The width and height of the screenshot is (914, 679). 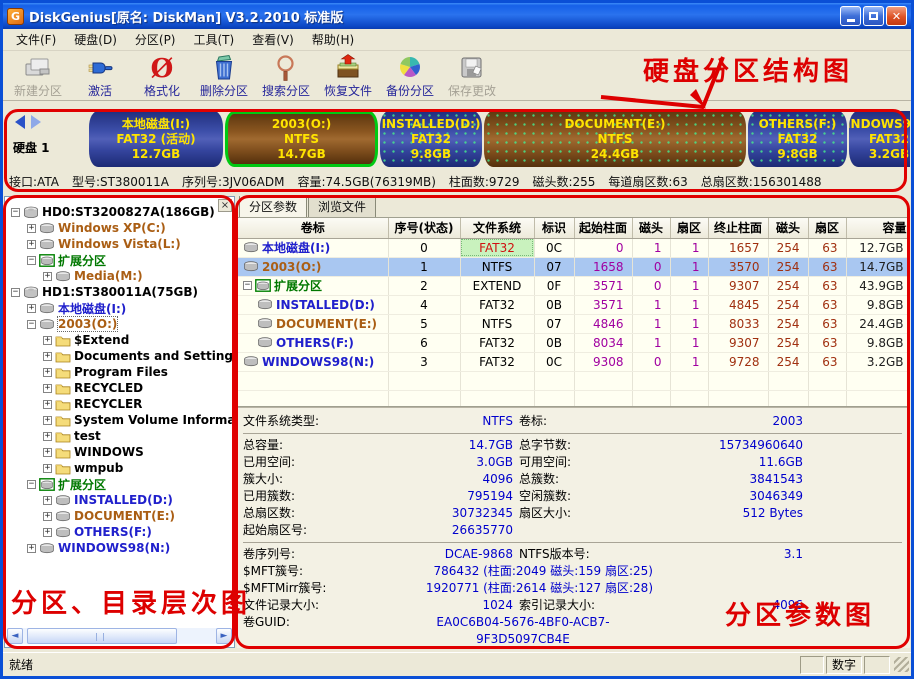 I want to click on horizontal-scrollbar: ◄ ►, so click(x=119, y=636).